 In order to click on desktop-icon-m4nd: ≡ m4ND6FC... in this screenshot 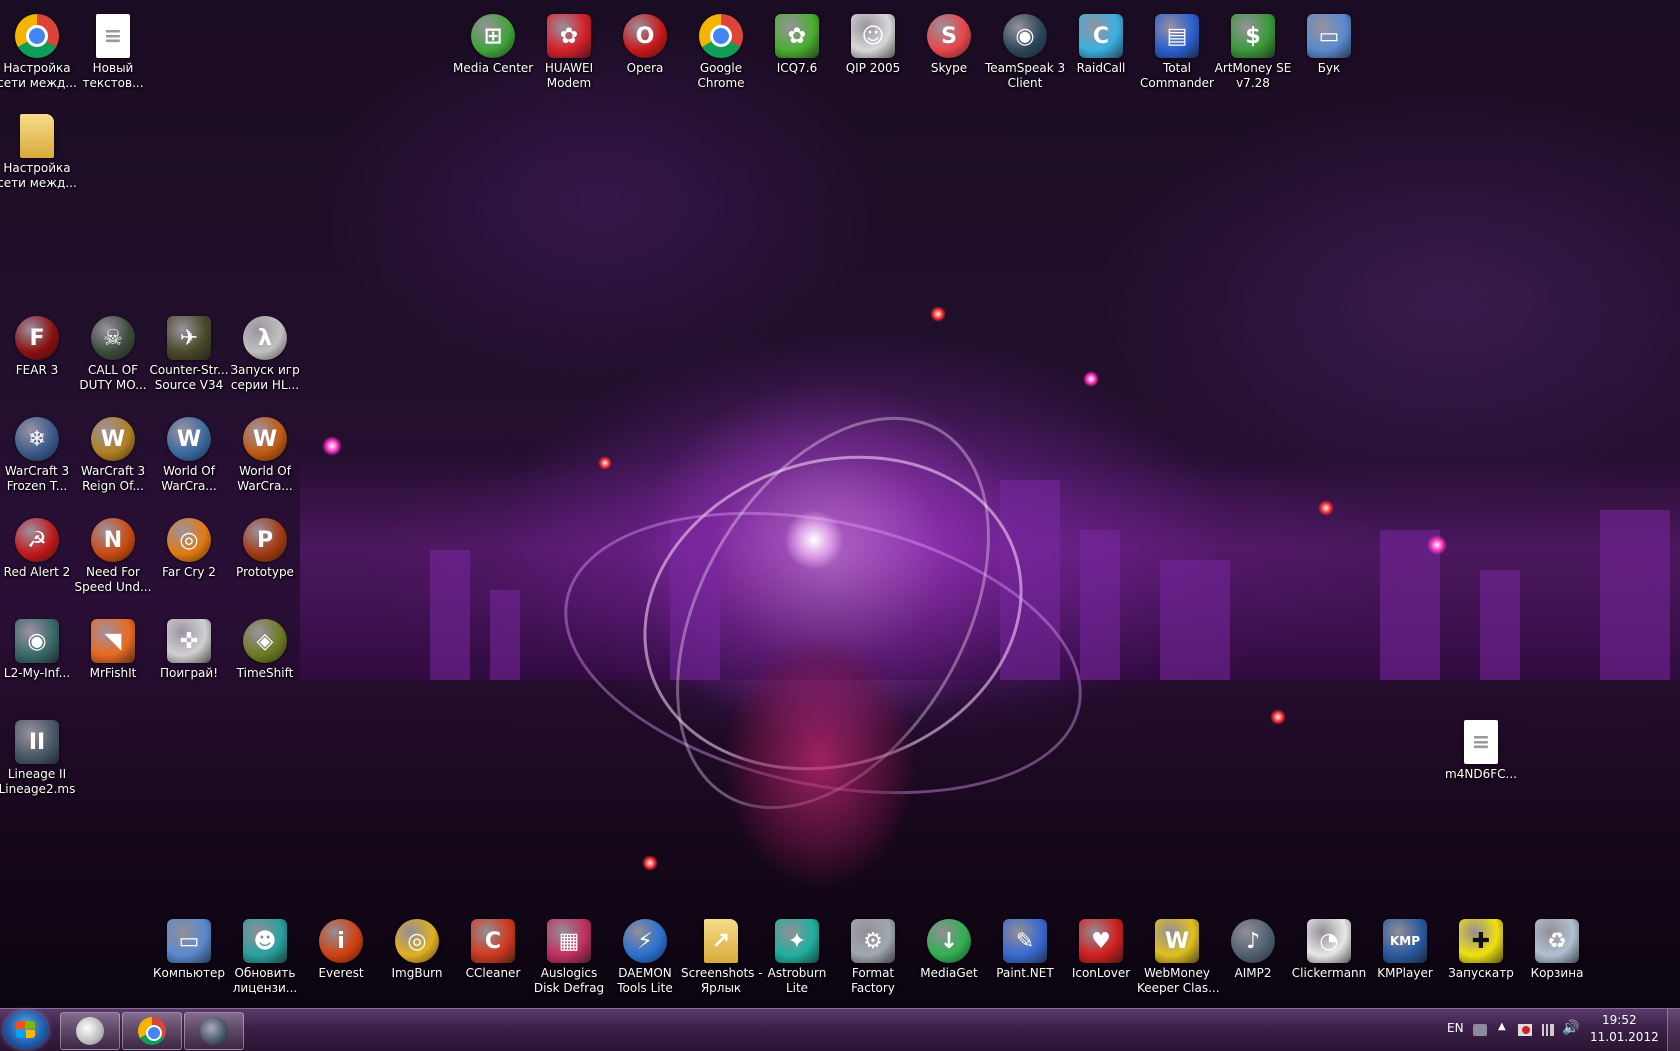, I will do `click(1481, 748)`.